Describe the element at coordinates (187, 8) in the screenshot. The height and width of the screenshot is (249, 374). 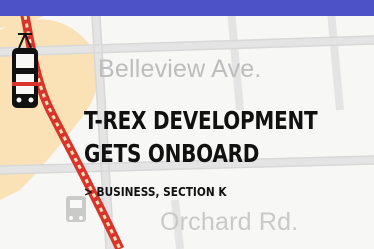
I see `top-bar` at that location.